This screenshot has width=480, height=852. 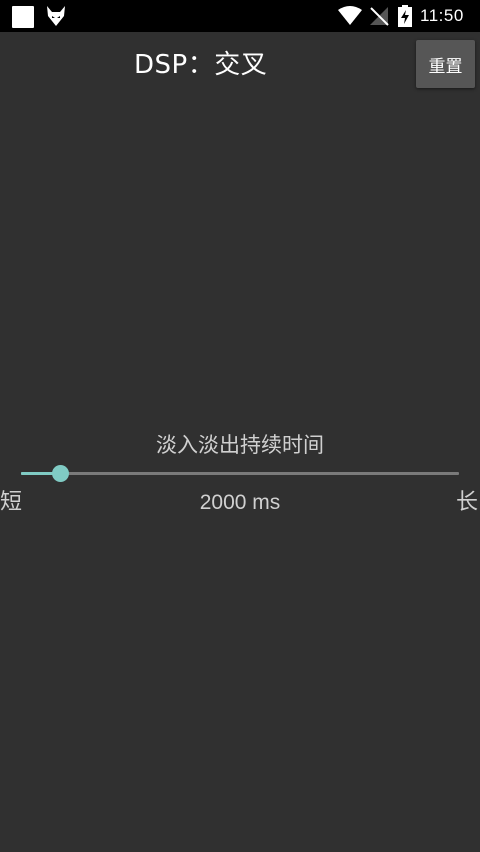 I want to click on status-time: 11:50, so click(x=442, y=15).